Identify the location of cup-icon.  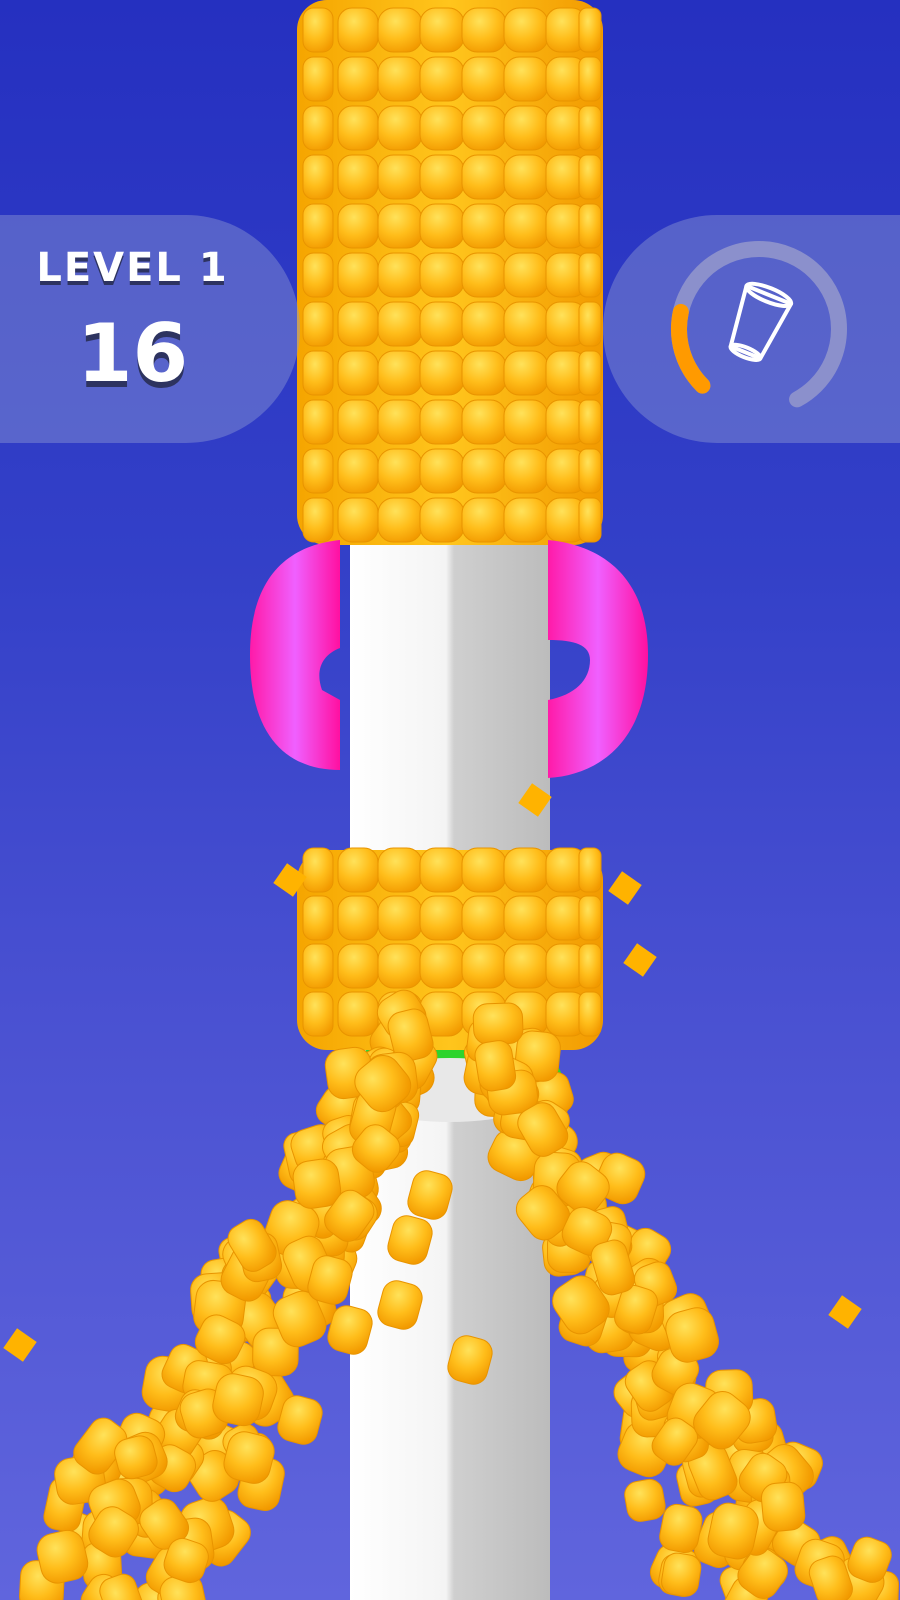
(761, 321).